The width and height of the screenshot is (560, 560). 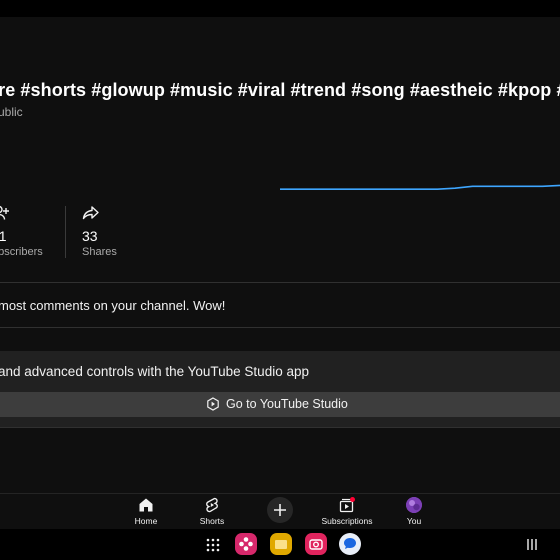 I want to click on avatar, so click(x=414, y=505).